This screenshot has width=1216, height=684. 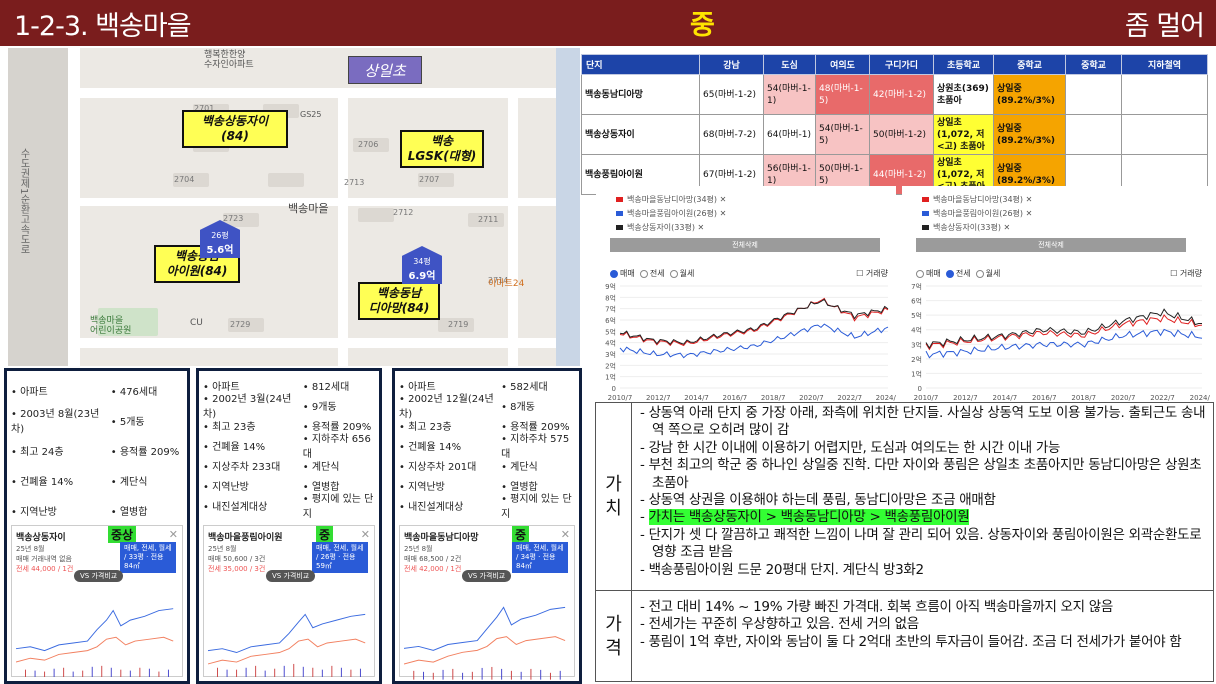 What do you see at coordinates (521, 534) in the screenshot?
I see `grade-badge: 중` at bounding box center [521, 534].